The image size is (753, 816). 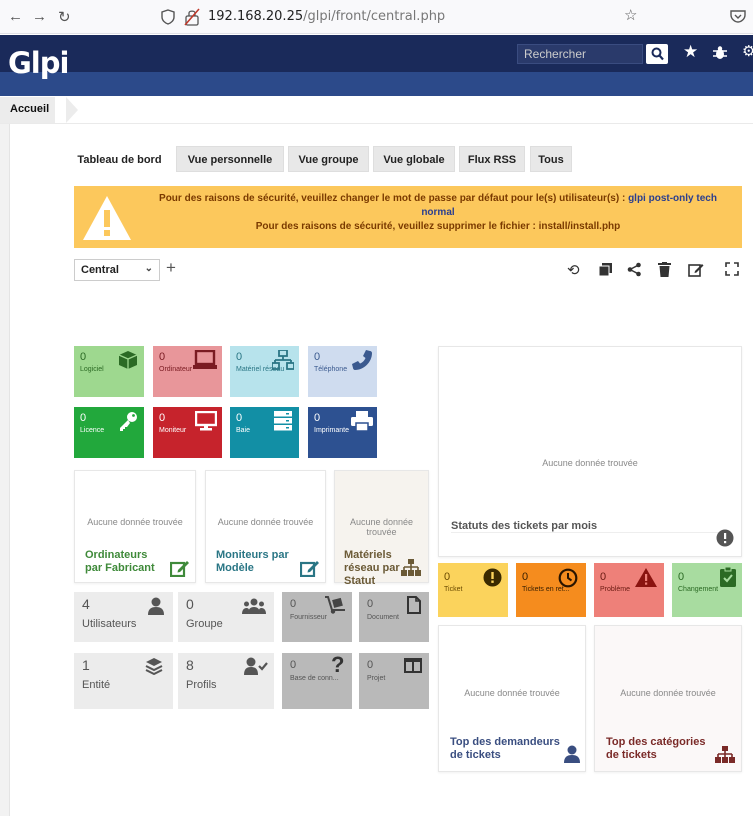 I want to click on card-label: Logiciel, so click(x=92, y=369).